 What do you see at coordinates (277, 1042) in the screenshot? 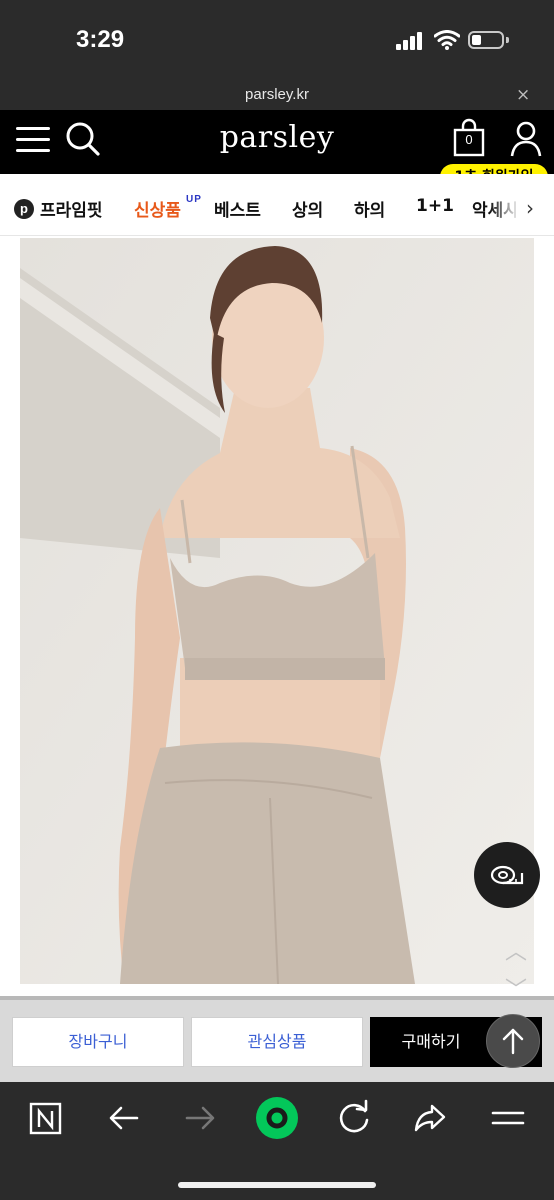
I see `wishlist-button: 관심상품` at bounding box center [277, 1042].